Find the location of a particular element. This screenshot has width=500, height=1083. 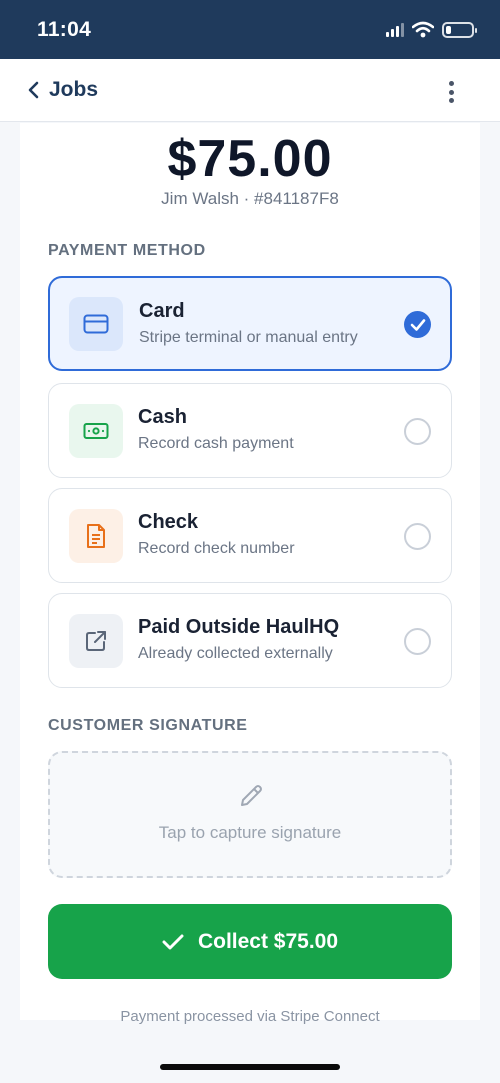

battery-icon is located at coordinates (459, 29).